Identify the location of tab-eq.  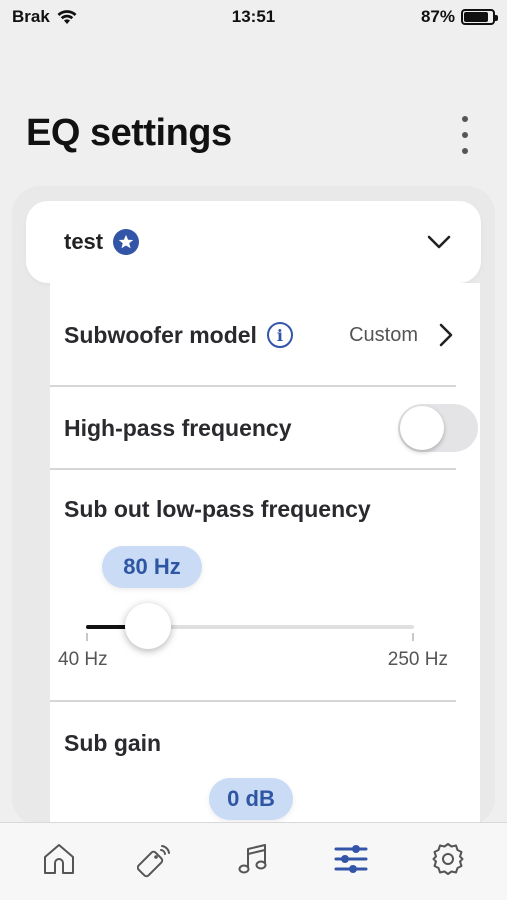
(351, 859).